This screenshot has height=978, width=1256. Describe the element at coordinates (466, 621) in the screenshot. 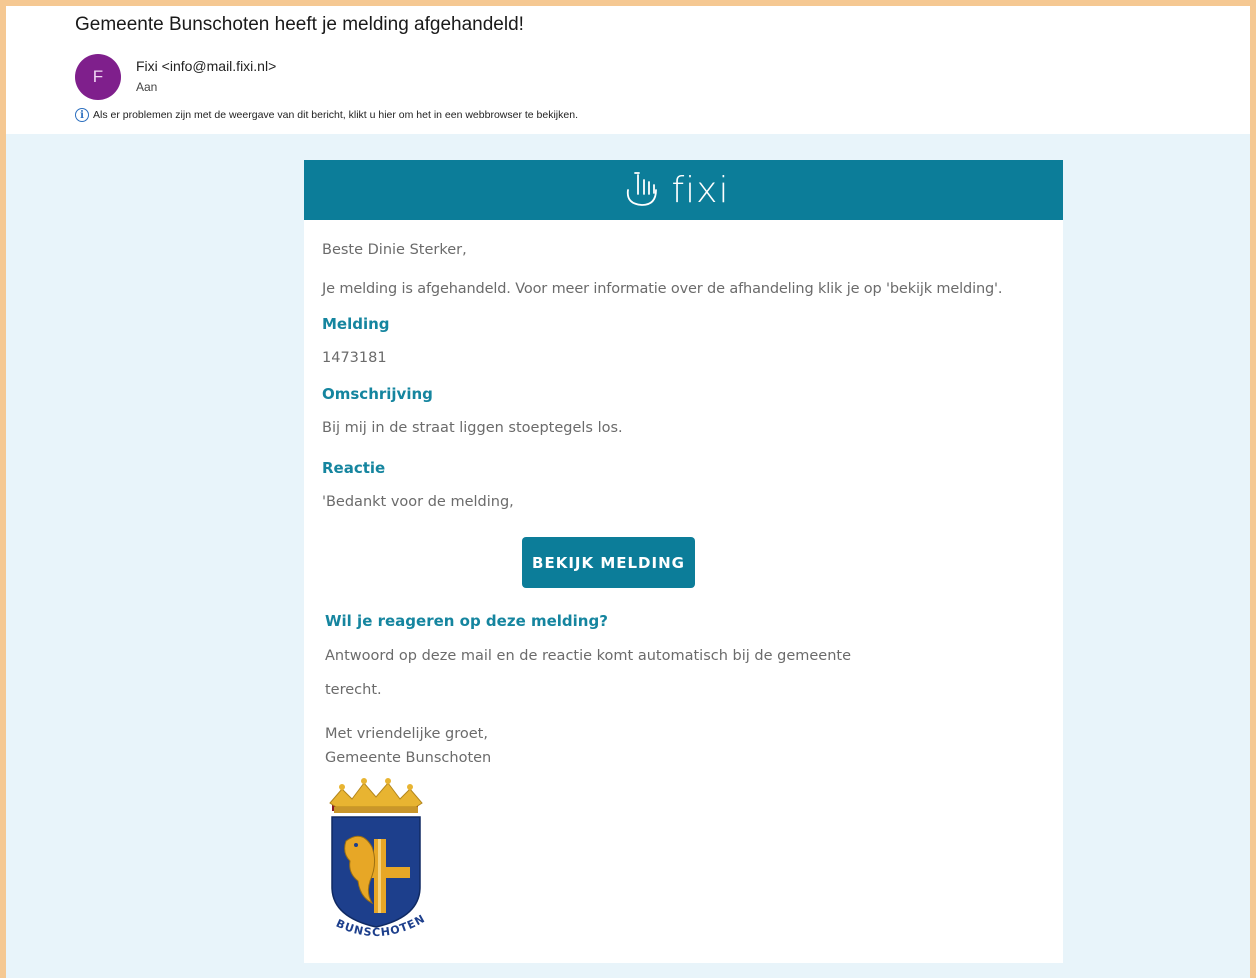

I see `reply-heading: Wil je reageren op deze melding?` at that location.